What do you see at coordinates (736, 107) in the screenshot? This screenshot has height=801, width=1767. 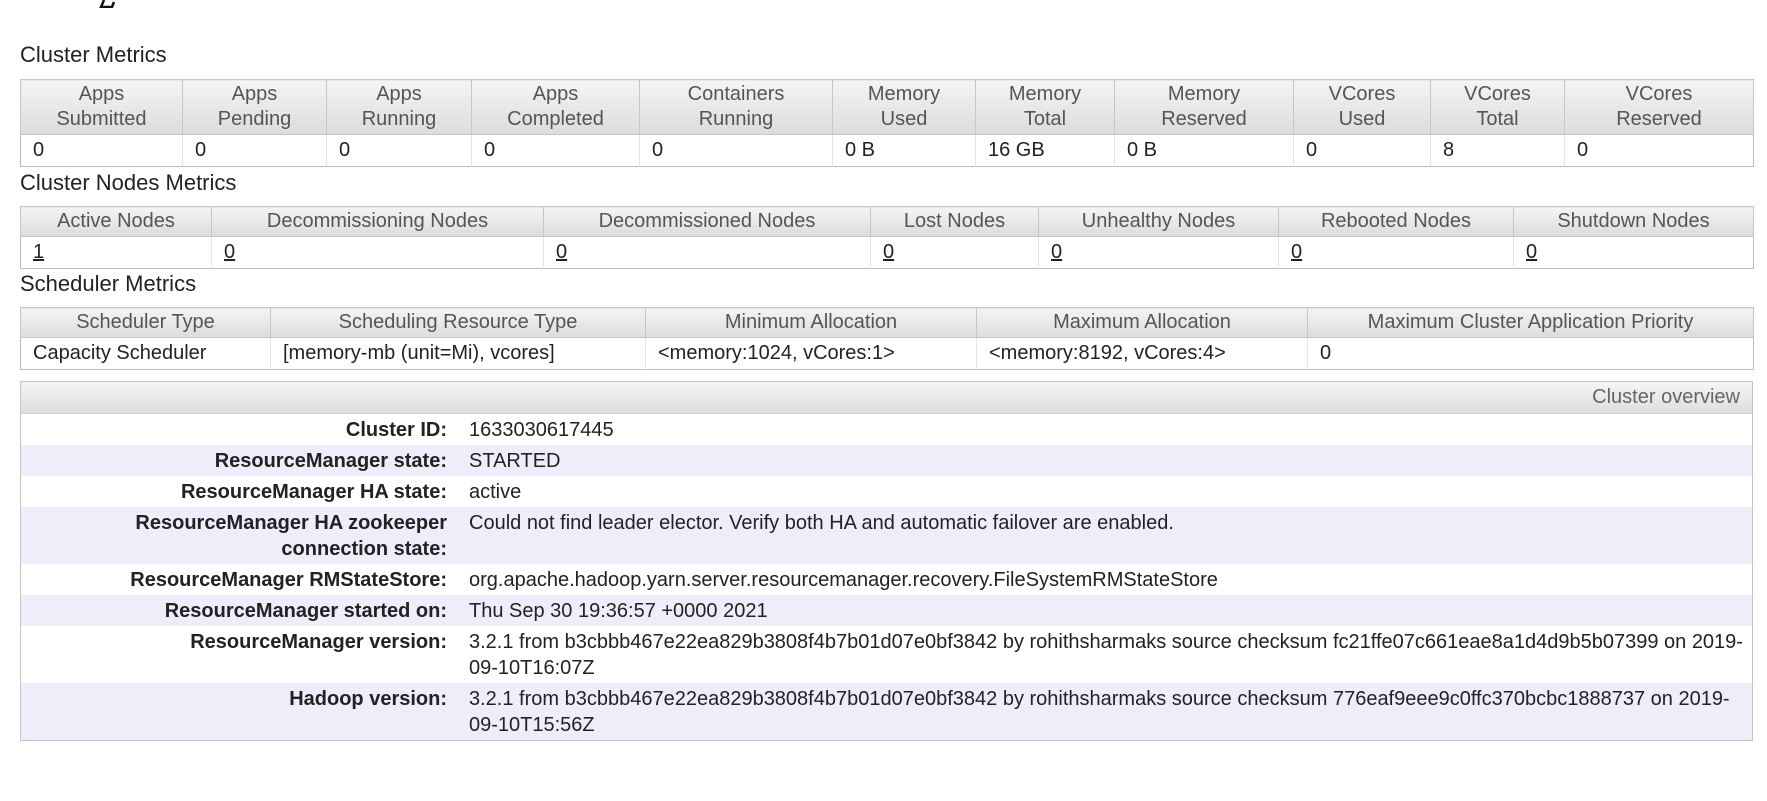 I see `header-containers-running: Containers Running` at bounding box center [736, 107].